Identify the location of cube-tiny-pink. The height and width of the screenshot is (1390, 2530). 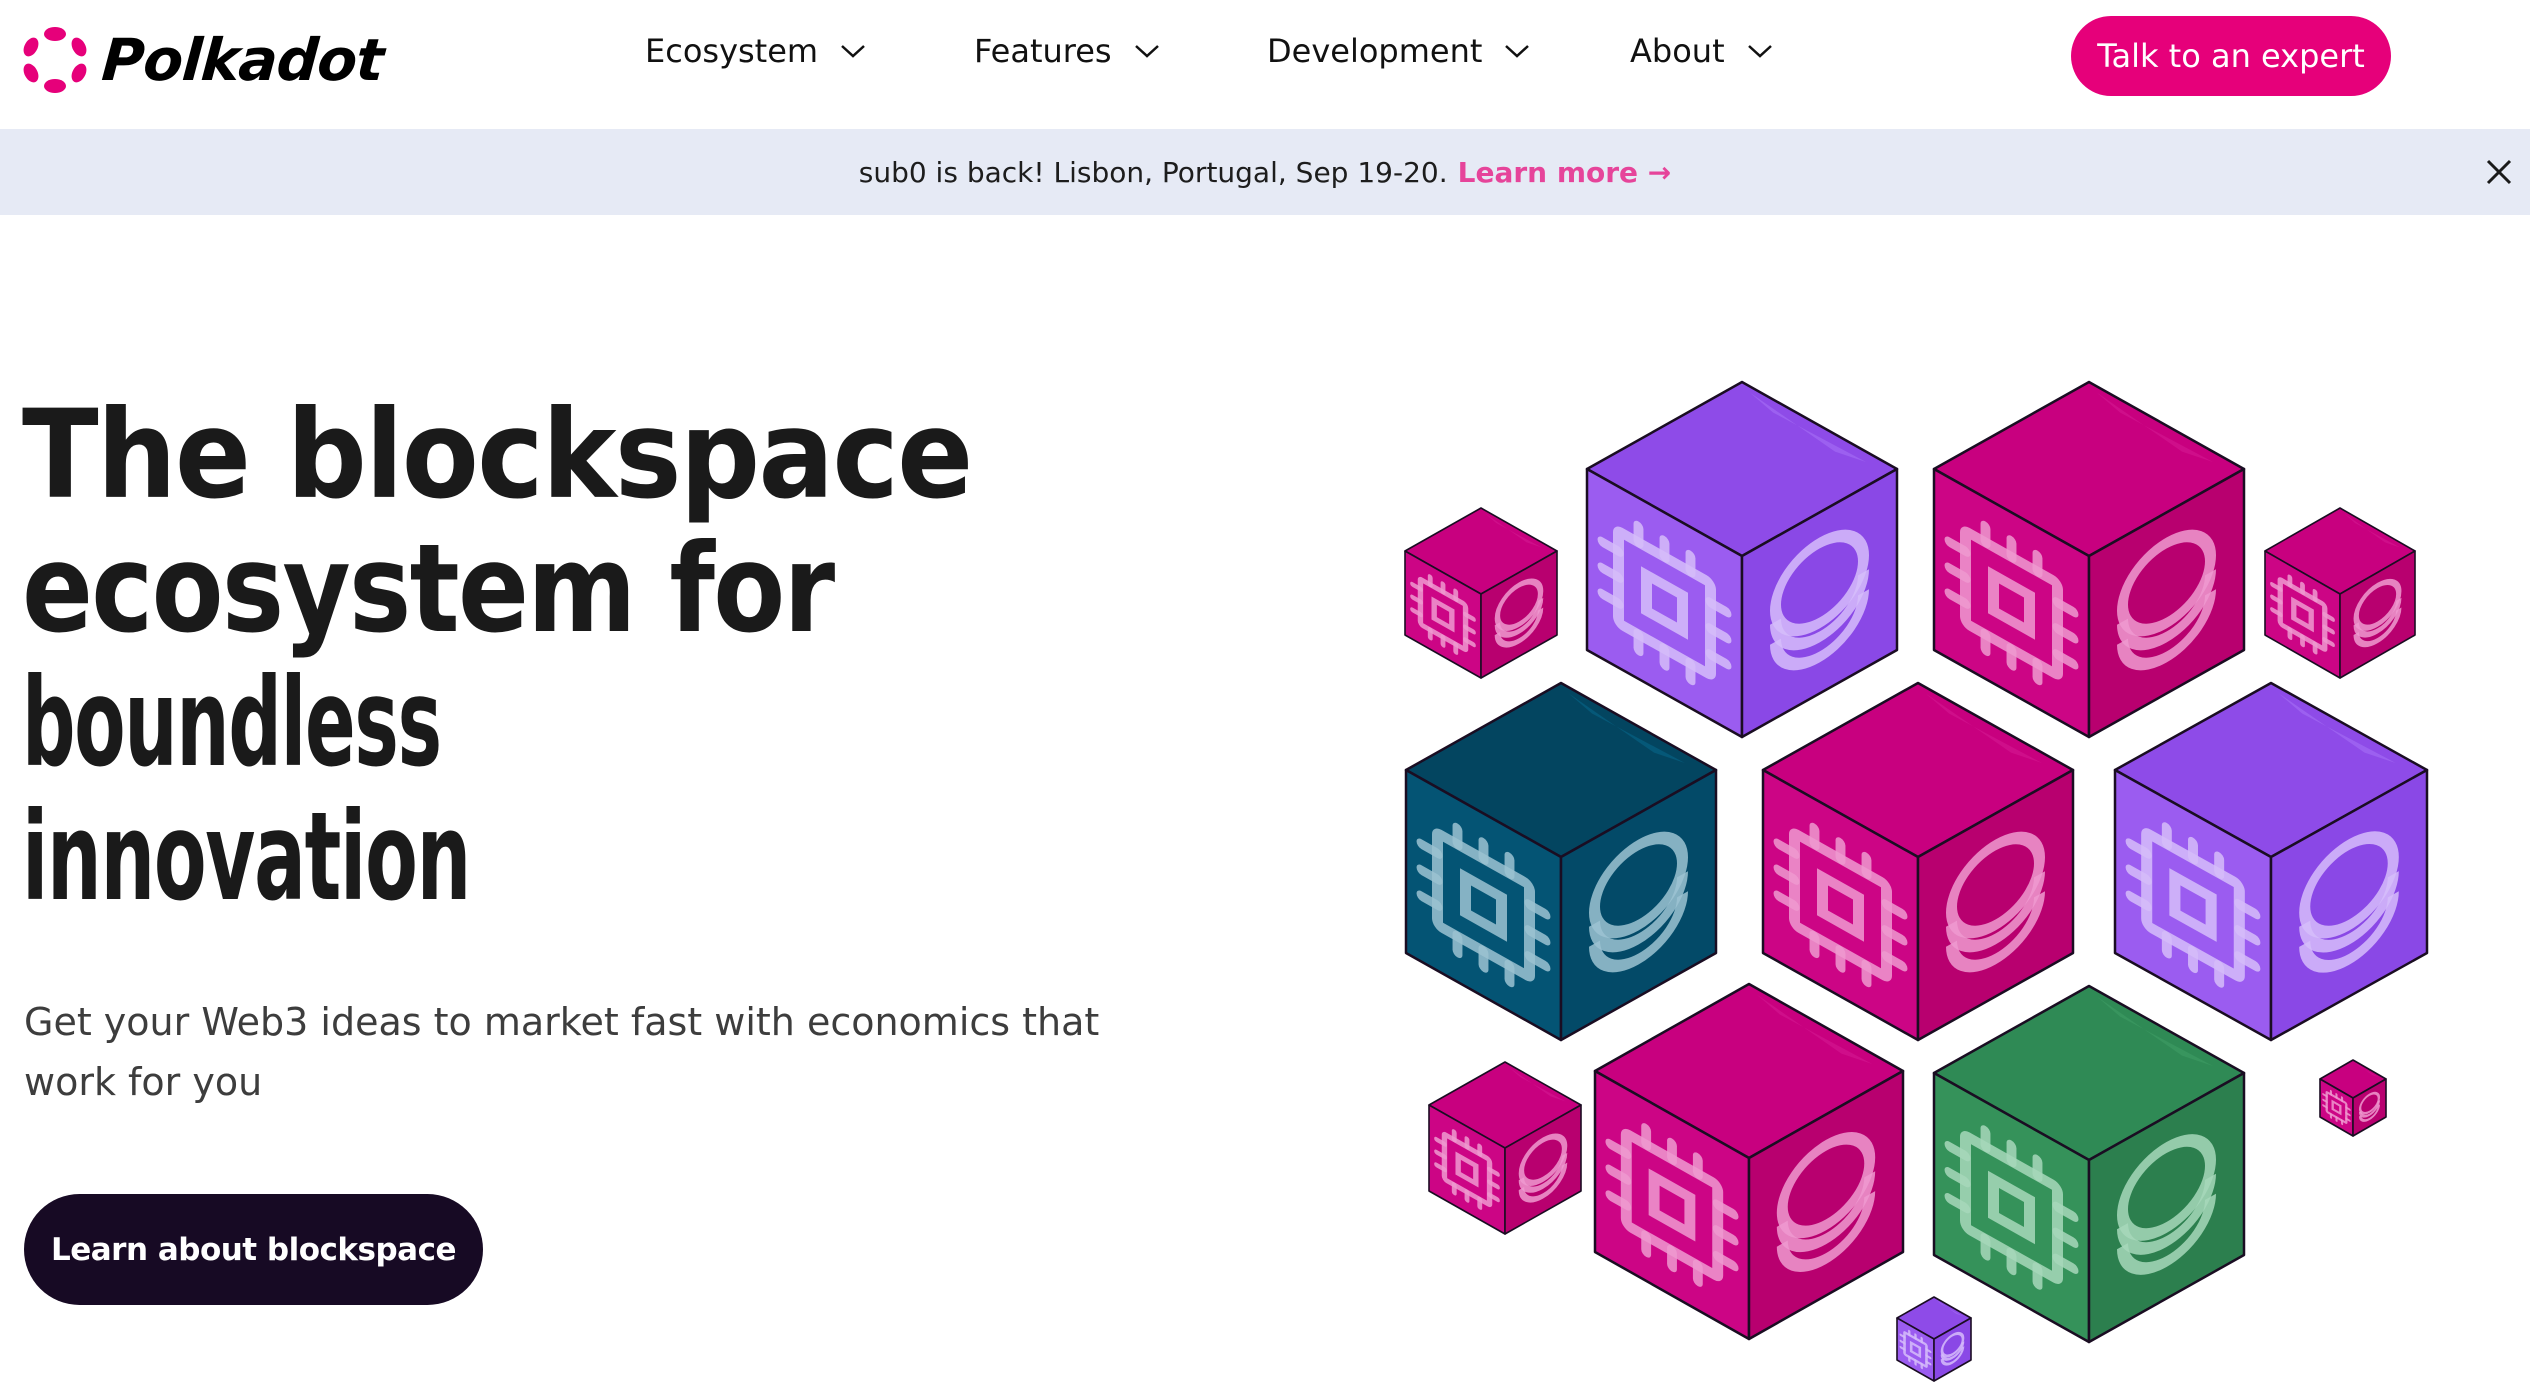
(2353, 1098).